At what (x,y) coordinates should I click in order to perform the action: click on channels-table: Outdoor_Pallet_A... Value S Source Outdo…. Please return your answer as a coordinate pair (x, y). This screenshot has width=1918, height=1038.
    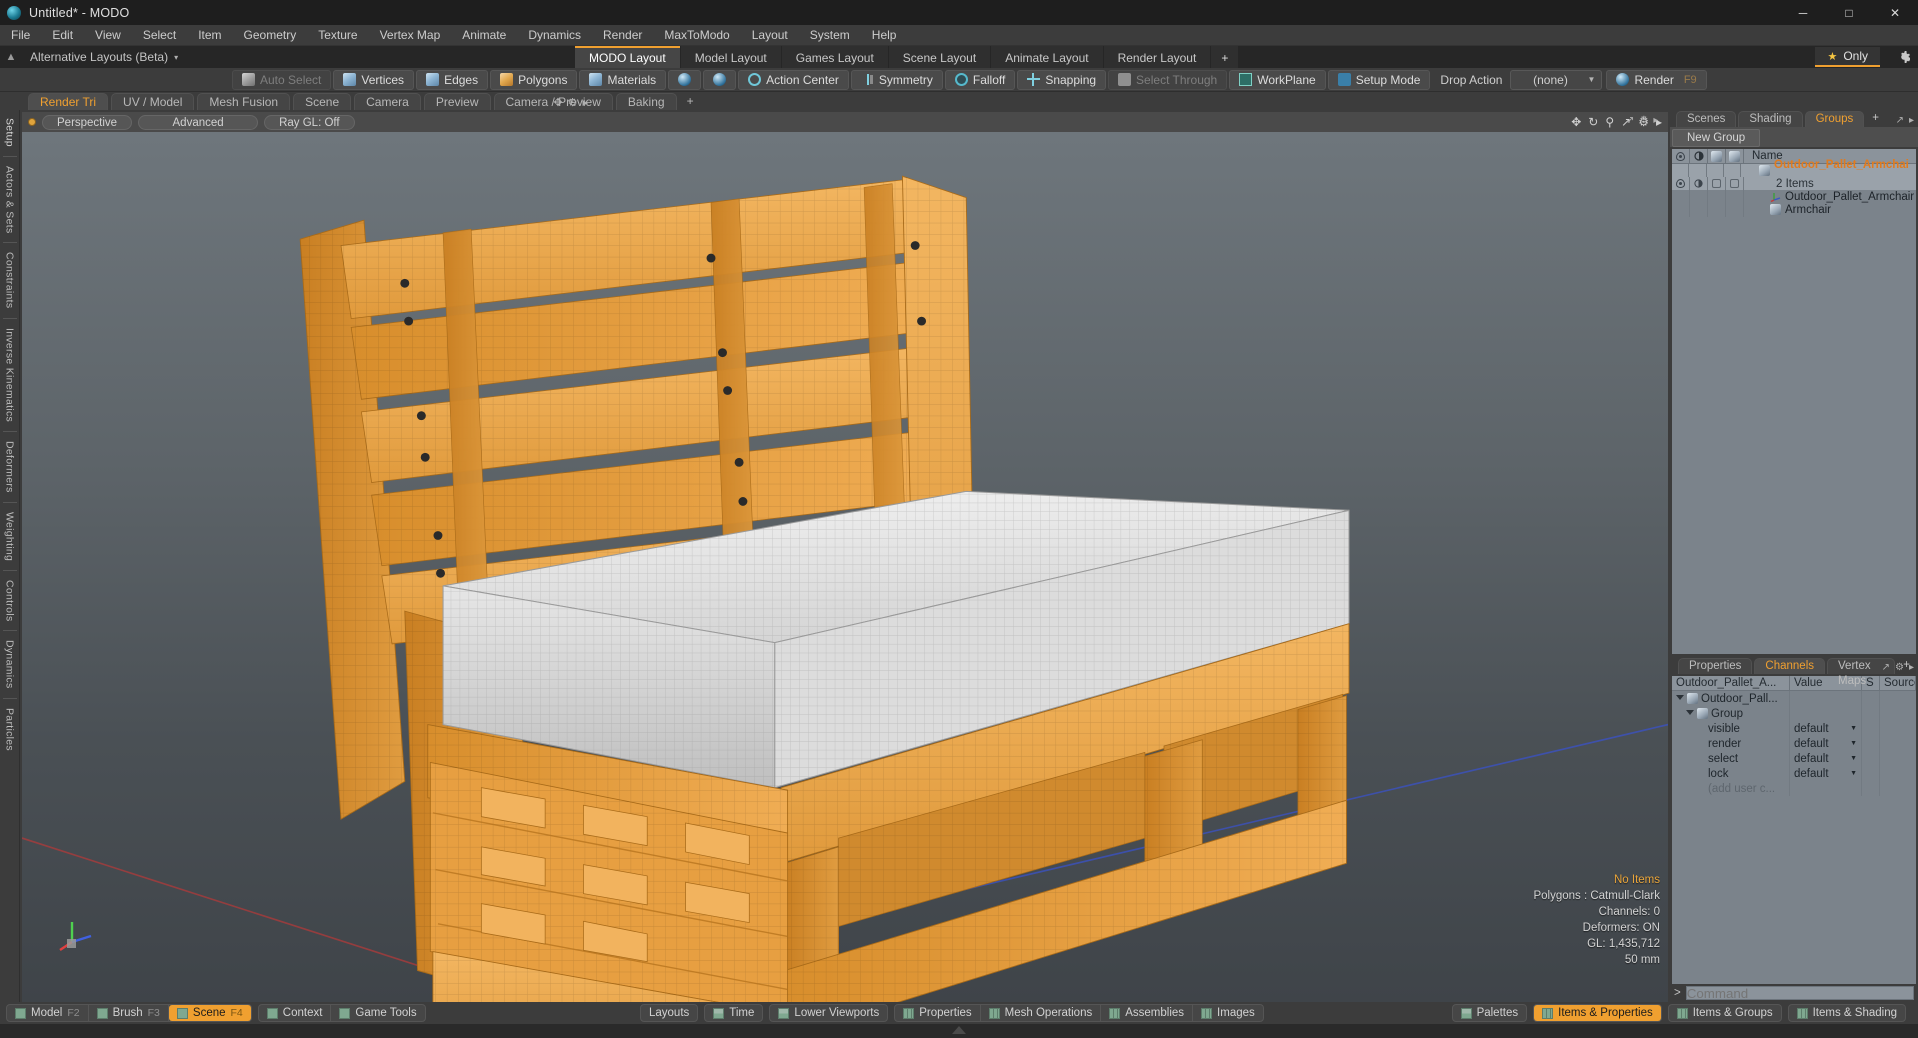
    Looking at the image, I should click on (1794, 829).